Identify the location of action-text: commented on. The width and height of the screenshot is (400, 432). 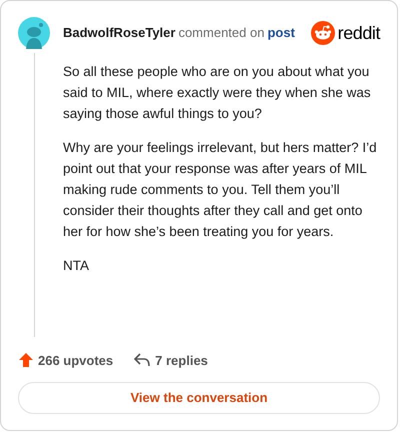
(221, 33).